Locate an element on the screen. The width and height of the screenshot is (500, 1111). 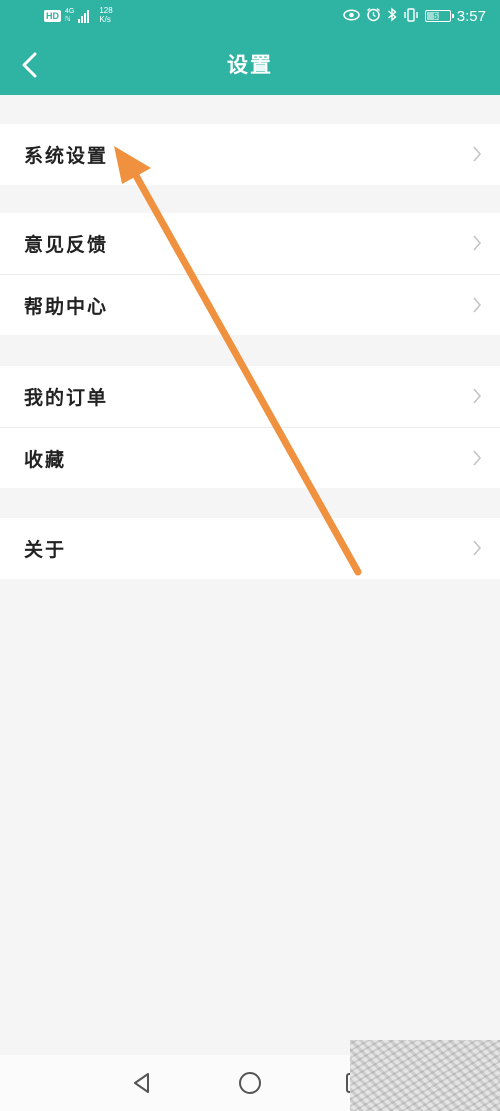
battery-level: 51 is located at coordinates (438, 16).